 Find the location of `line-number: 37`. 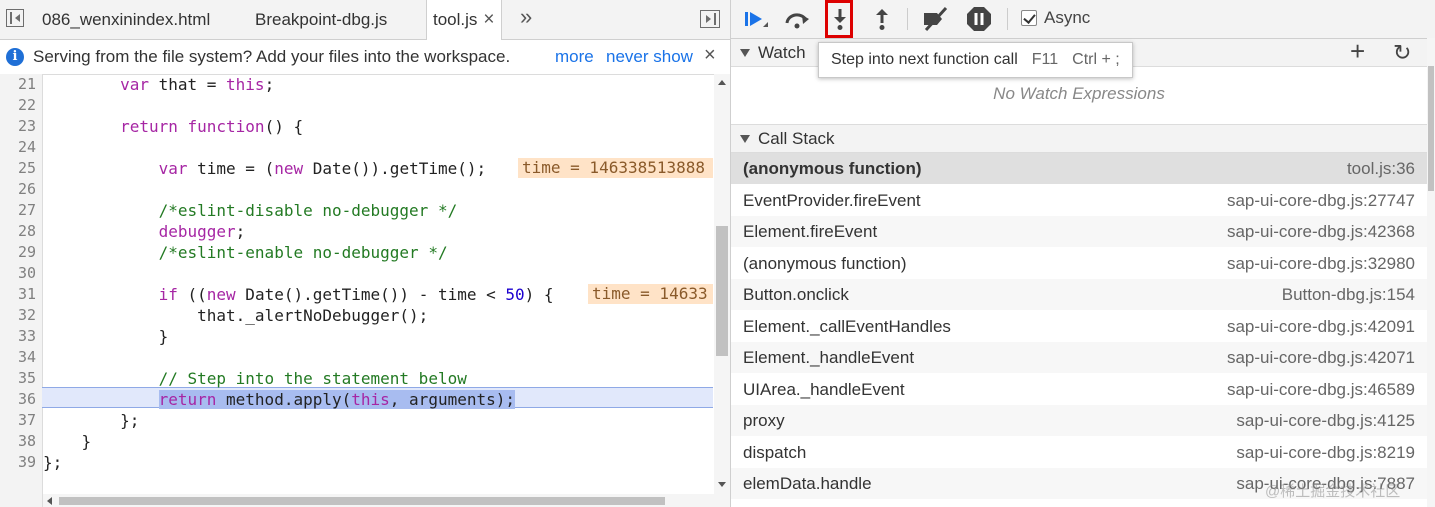

line-number: 37 is located at coordinates (18, 420).